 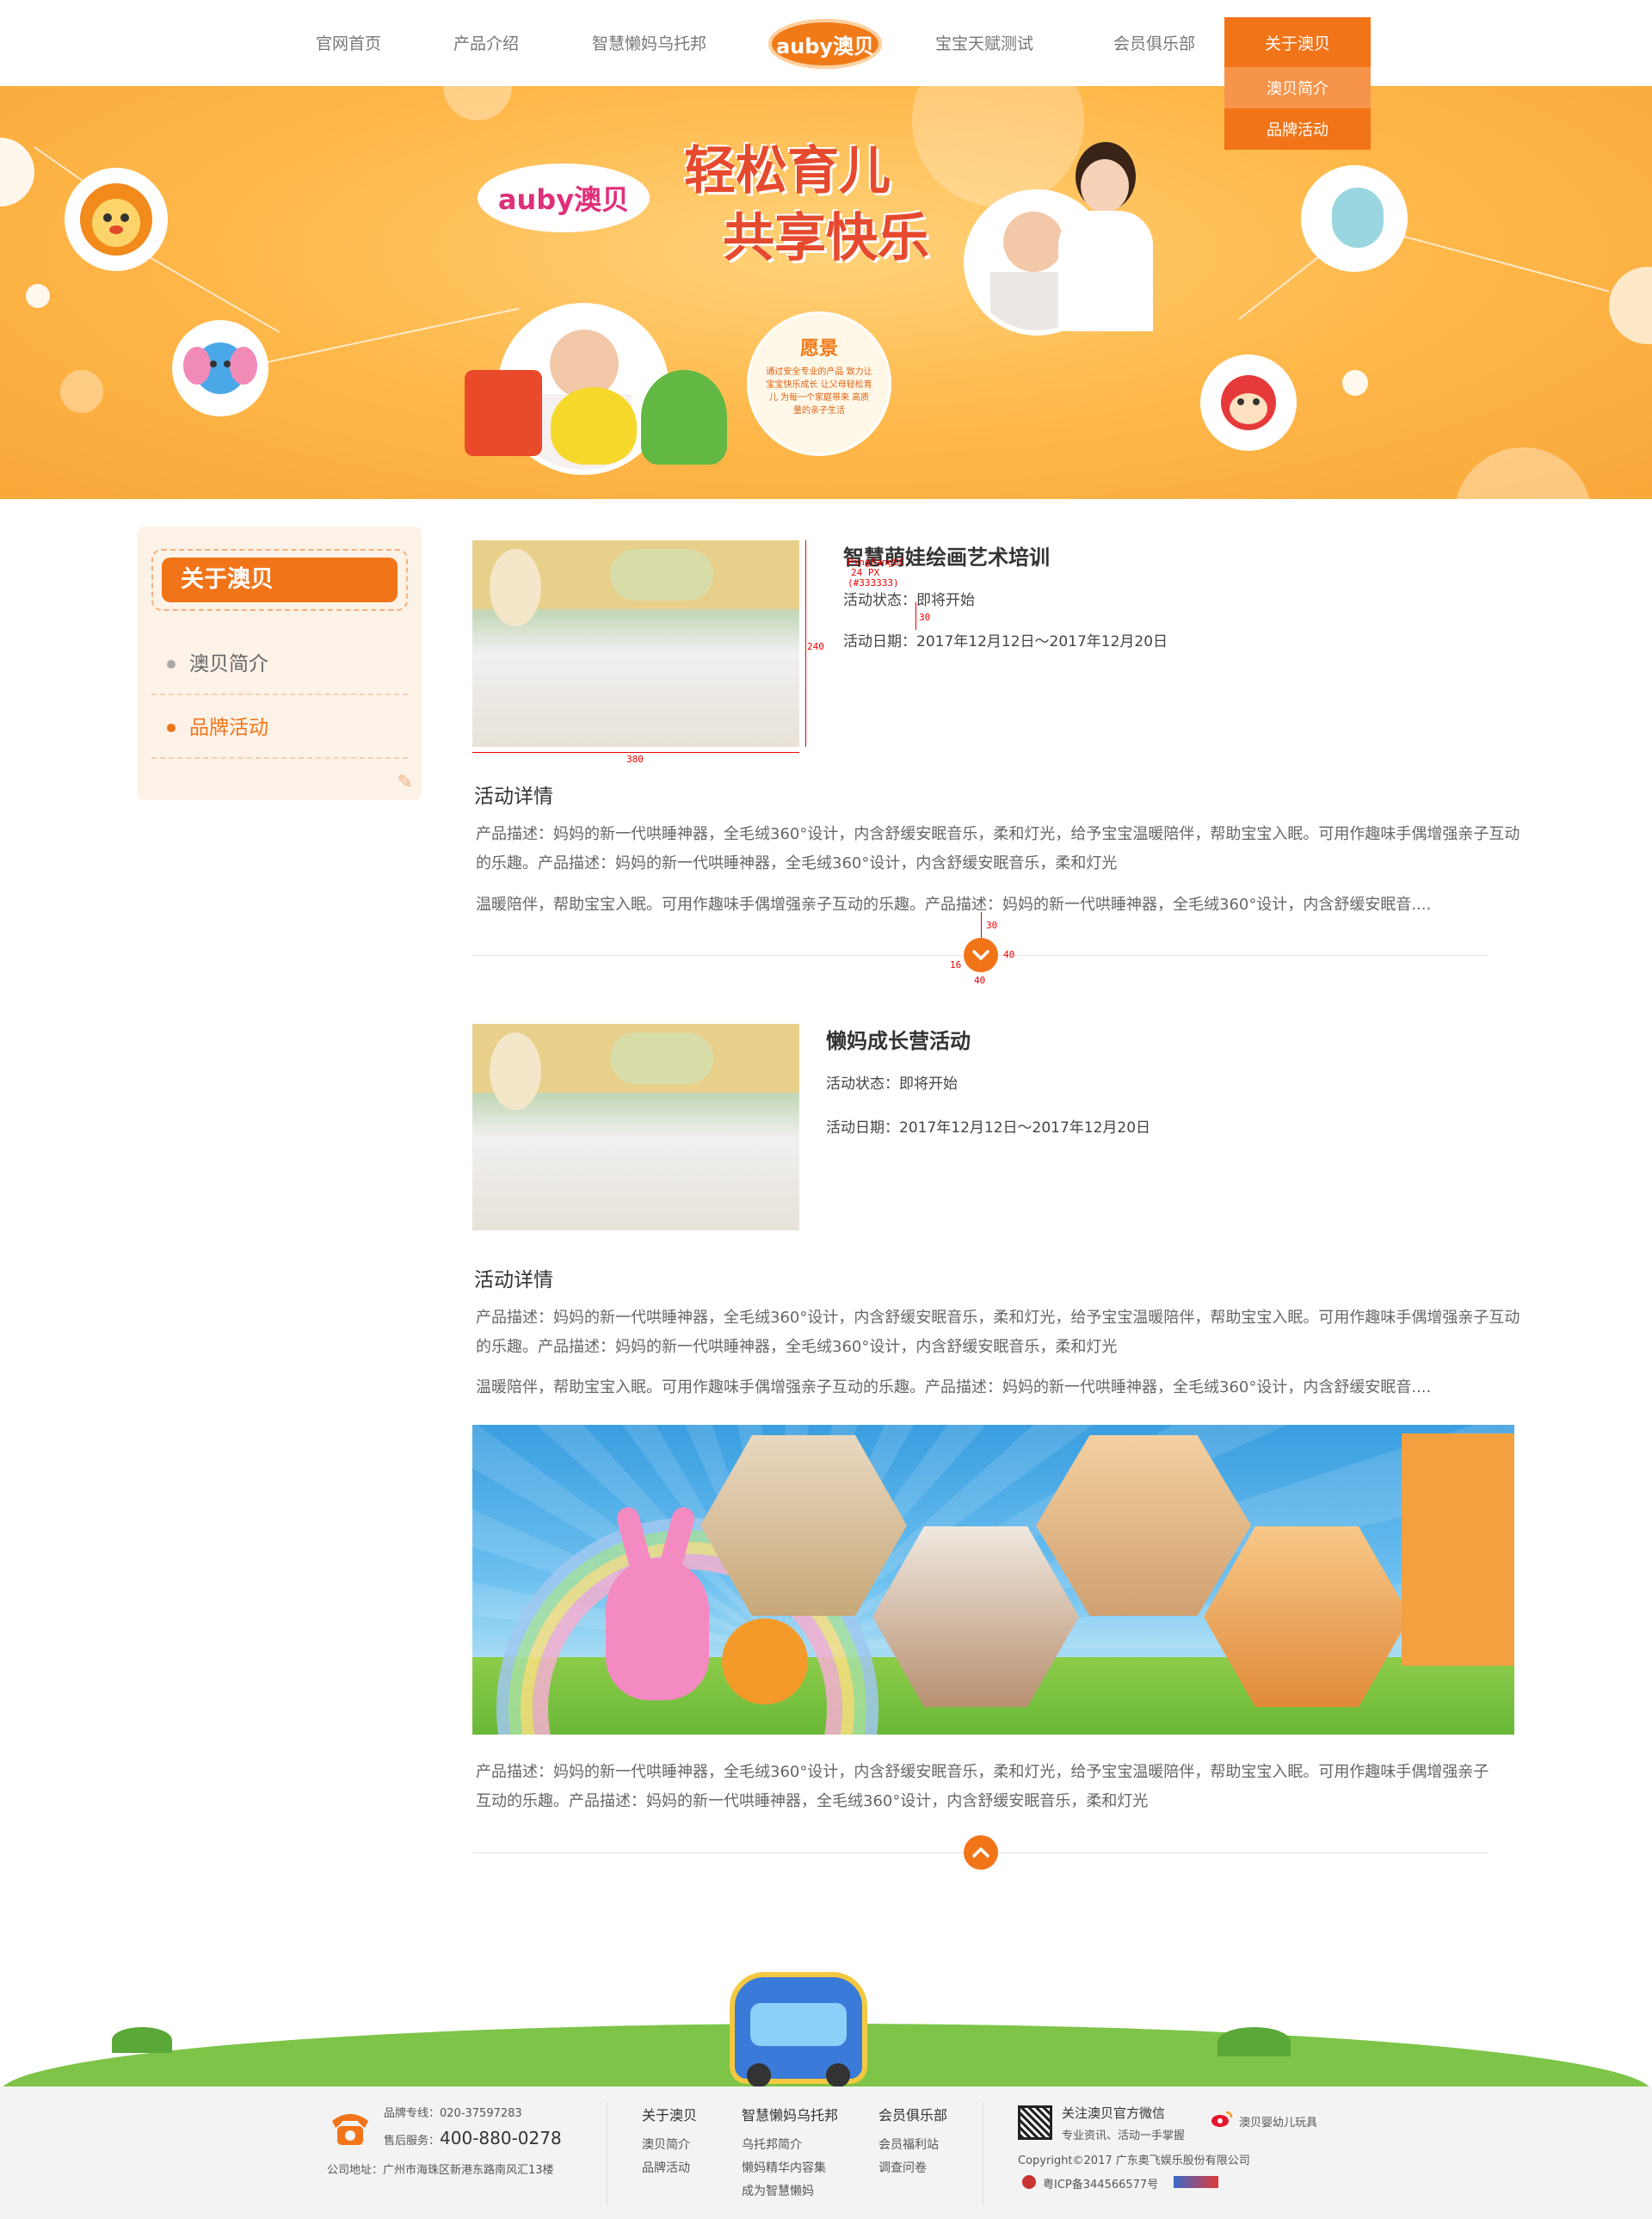 I want to click on nav-talent-test: 宝宝天赋测试, so click(x=984, y=42).